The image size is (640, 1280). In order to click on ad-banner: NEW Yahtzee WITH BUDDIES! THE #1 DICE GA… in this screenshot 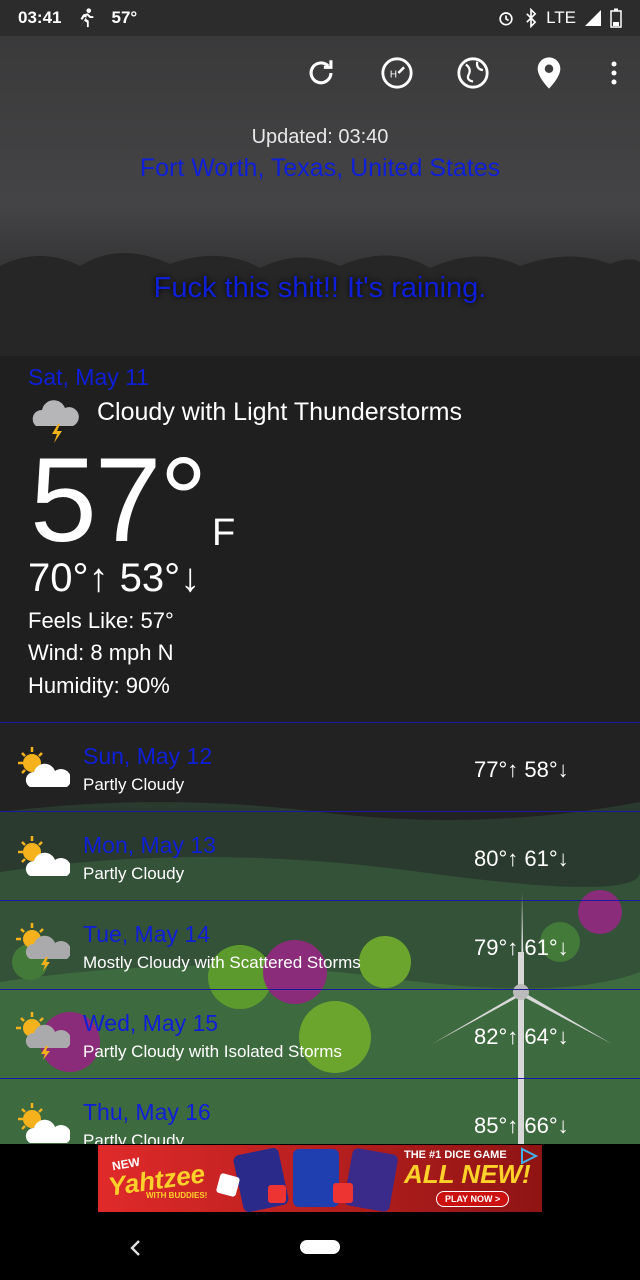, I will do `click(320, 1179)`.